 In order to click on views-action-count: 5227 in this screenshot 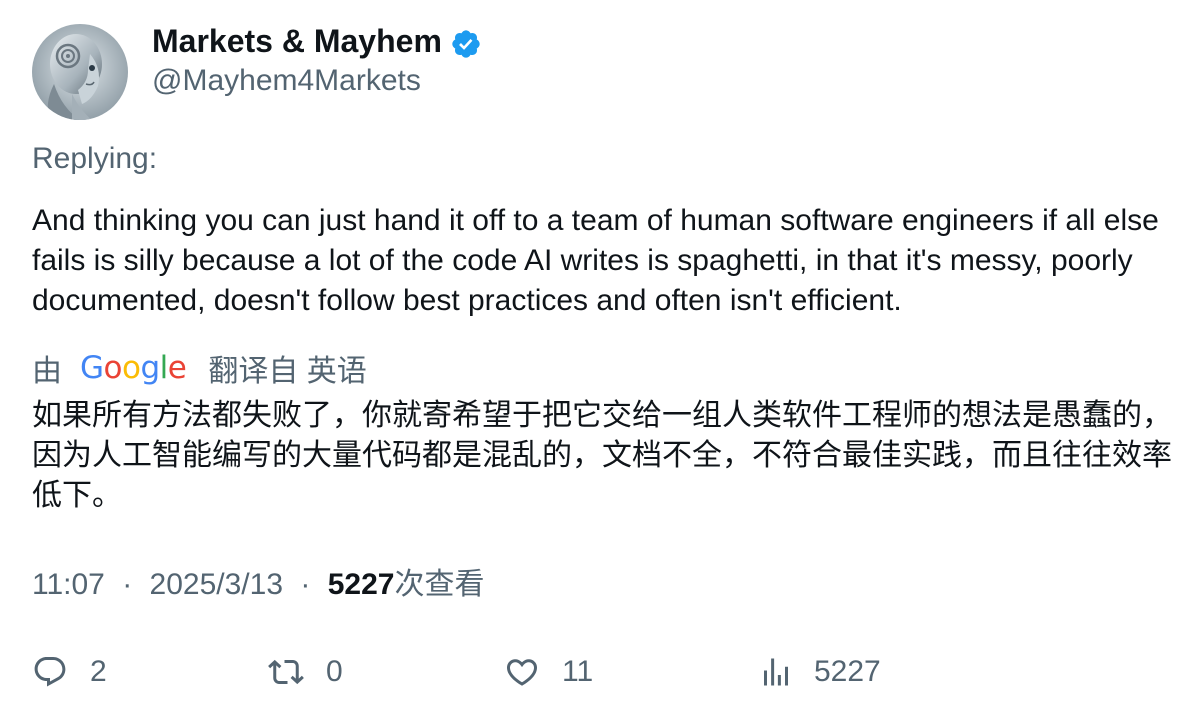, I will do `click(847, 671)`.